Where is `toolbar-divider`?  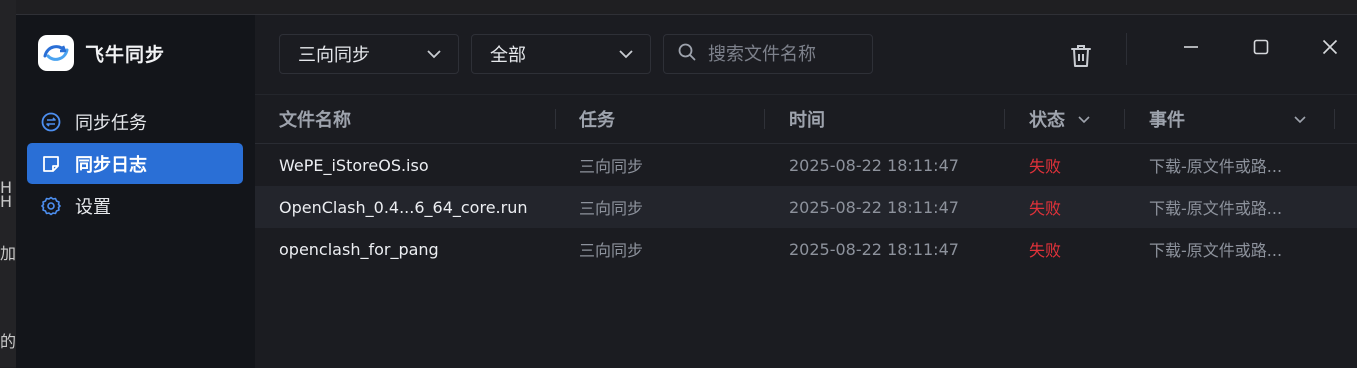 toolbar-divider is located at coordinates (1126, 49).